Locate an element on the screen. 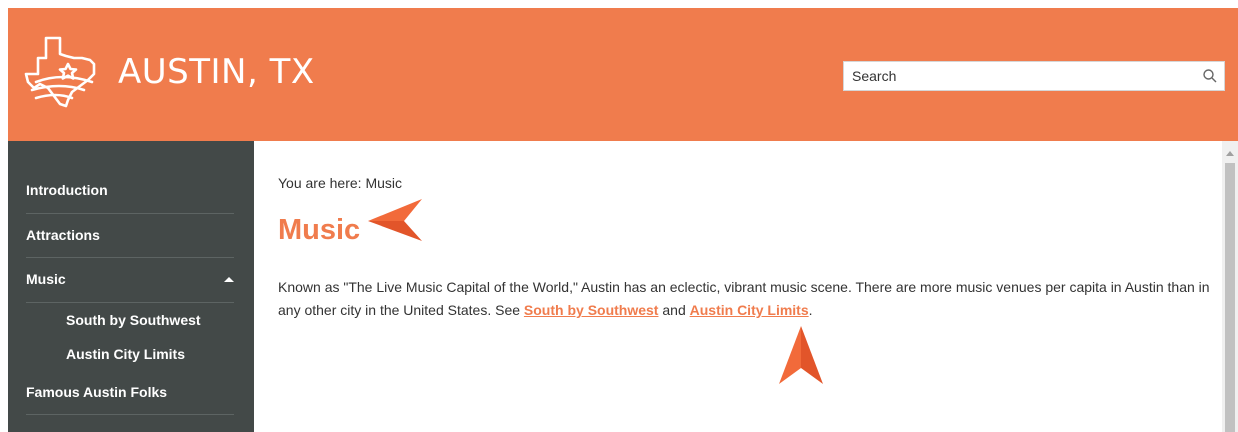  sidebar-item-label: Music is located at coordinates (46, 279).